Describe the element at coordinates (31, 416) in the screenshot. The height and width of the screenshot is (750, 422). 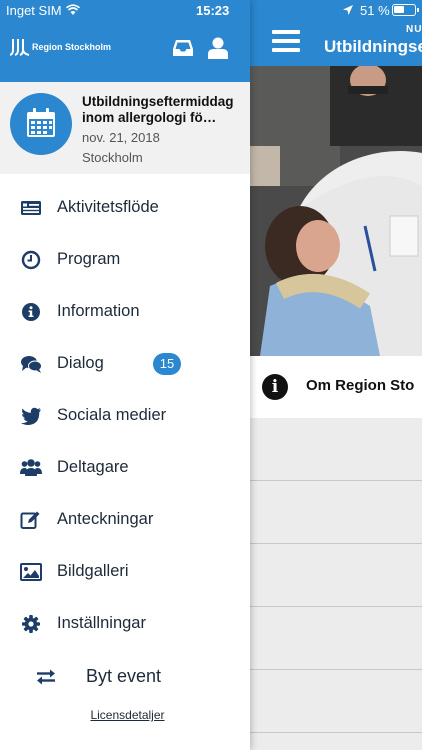
I see `twitter-icon` at that location.